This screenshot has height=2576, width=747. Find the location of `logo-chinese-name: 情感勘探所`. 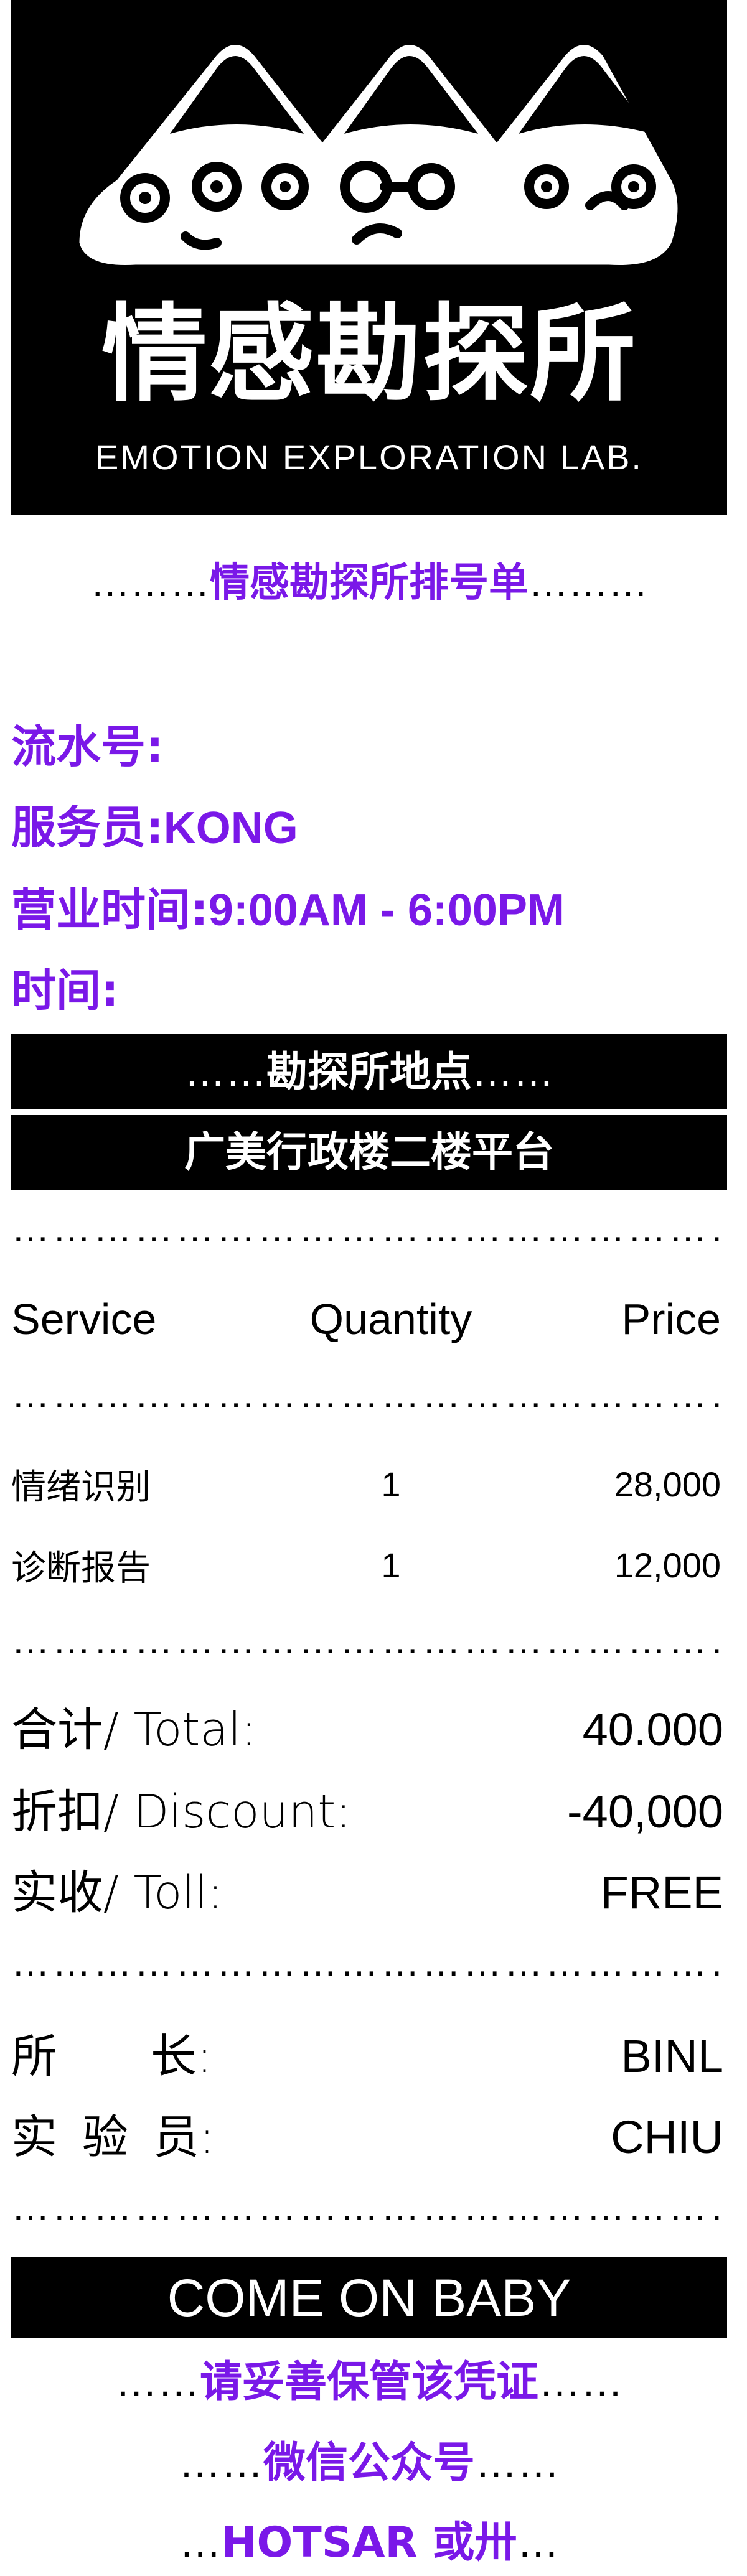

logo-chinese-name: 情感勘探所 is located at coordinates (369, 354).